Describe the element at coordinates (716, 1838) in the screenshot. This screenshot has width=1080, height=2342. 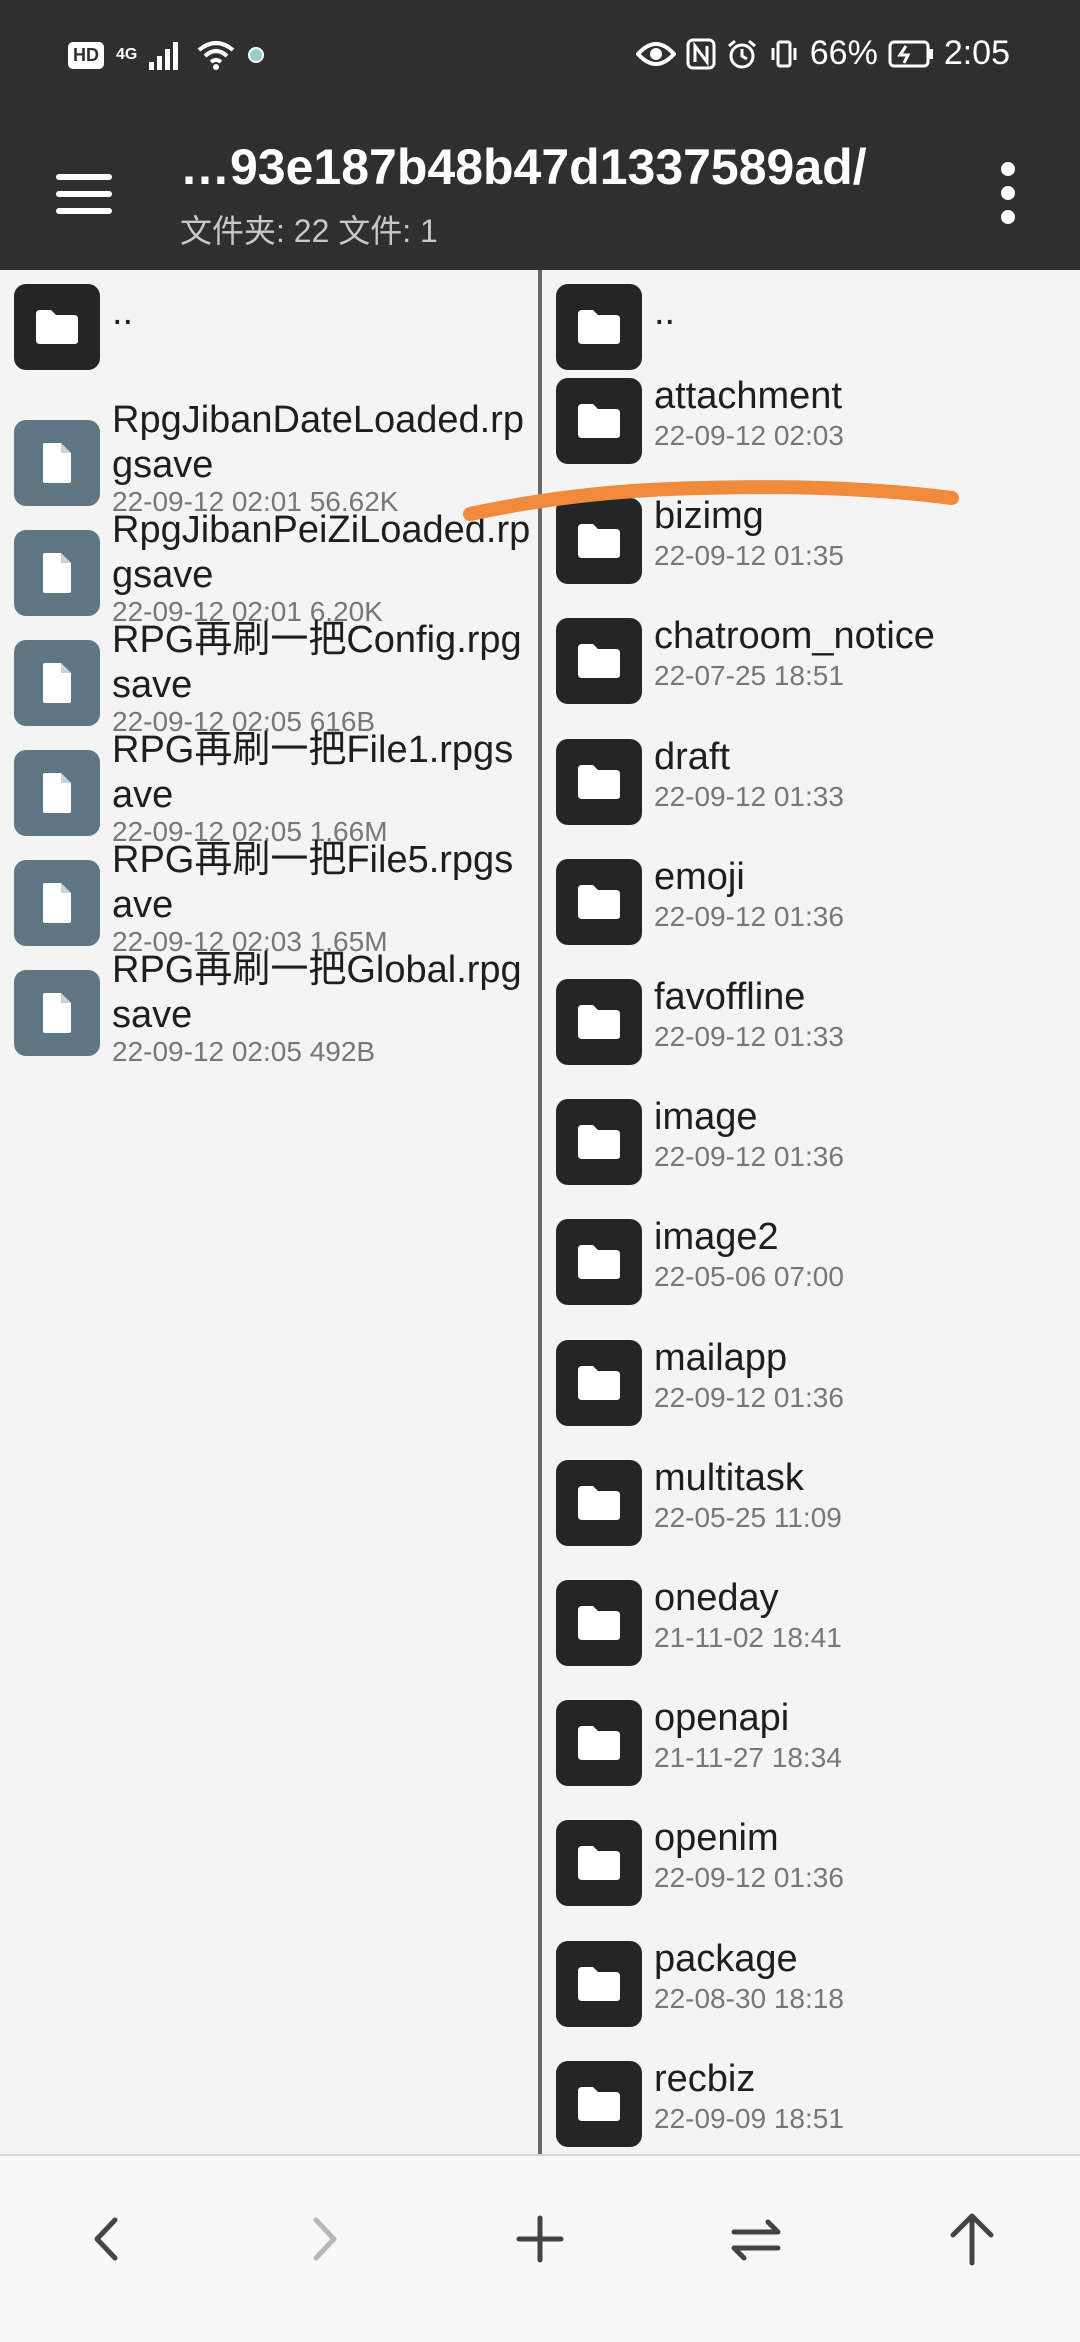
I see `item-name: openim` at that location.